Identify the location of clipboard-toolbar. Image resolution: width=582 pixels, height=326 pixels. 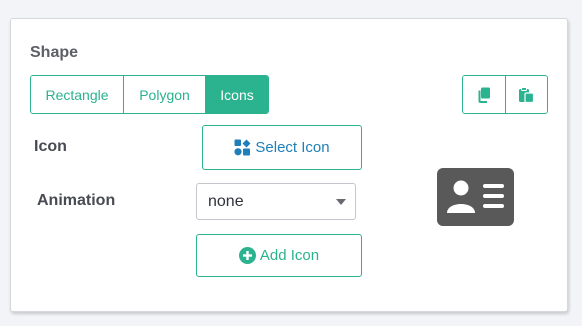
(505, 94).